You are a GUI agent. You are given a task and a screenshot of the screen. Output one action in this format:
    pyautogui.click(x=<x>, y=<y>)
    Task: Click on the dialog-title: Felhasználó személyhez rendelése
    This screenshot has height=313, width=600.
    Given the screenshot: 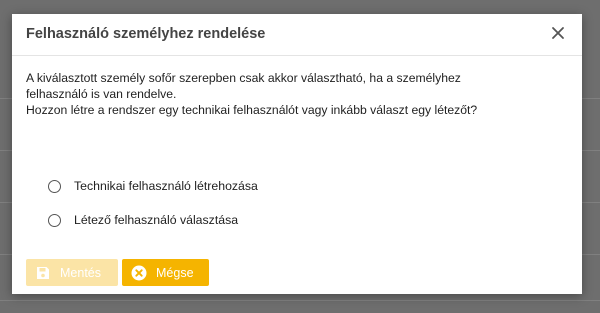 What is the action you would take?
    pyautogui.click(x=146, y=34)
    